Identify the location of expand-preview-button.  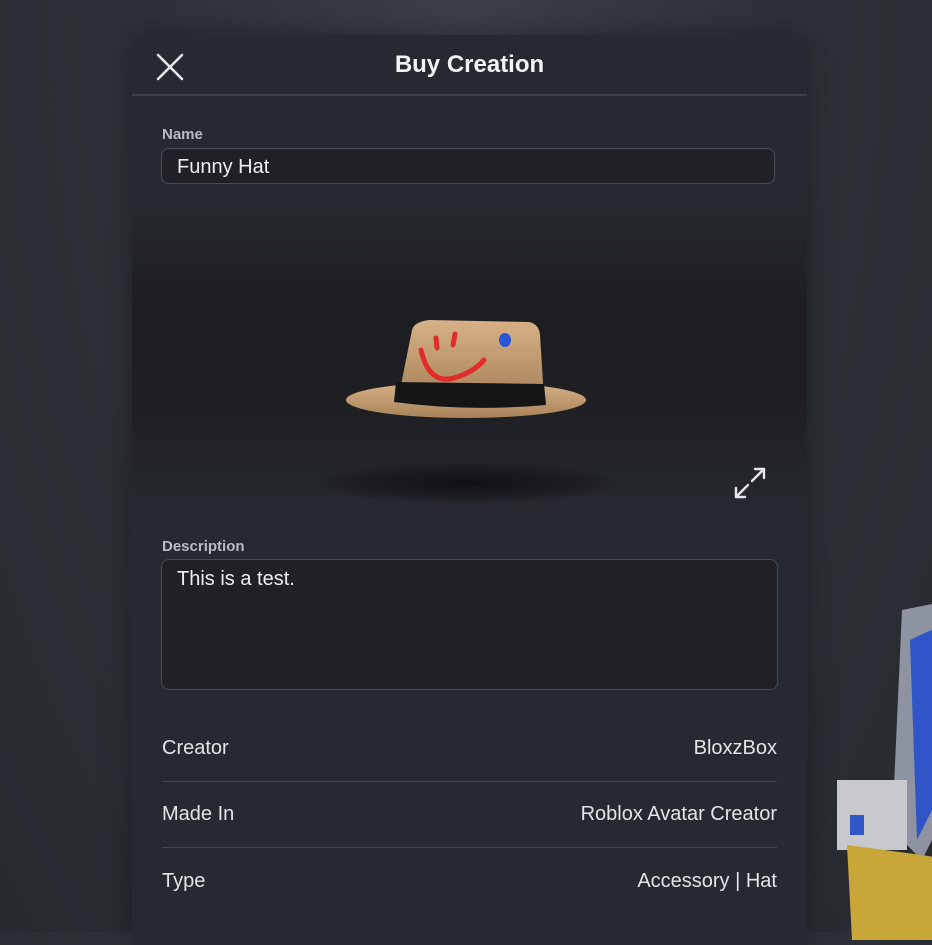
(750, 483).